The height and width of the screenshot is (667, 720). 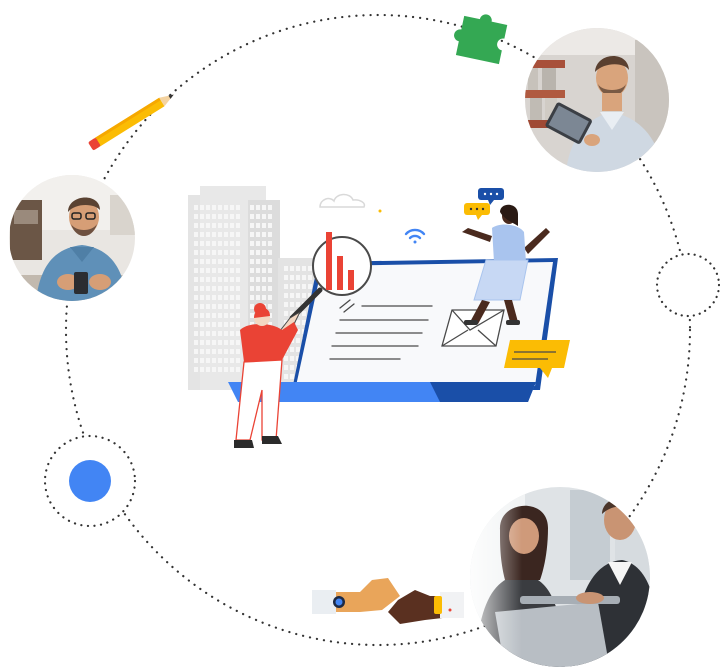 What do you see at coordinates (560, 577) in the screenshot?
I see `photo-two-colleagues` at bounding box center [560, 577].